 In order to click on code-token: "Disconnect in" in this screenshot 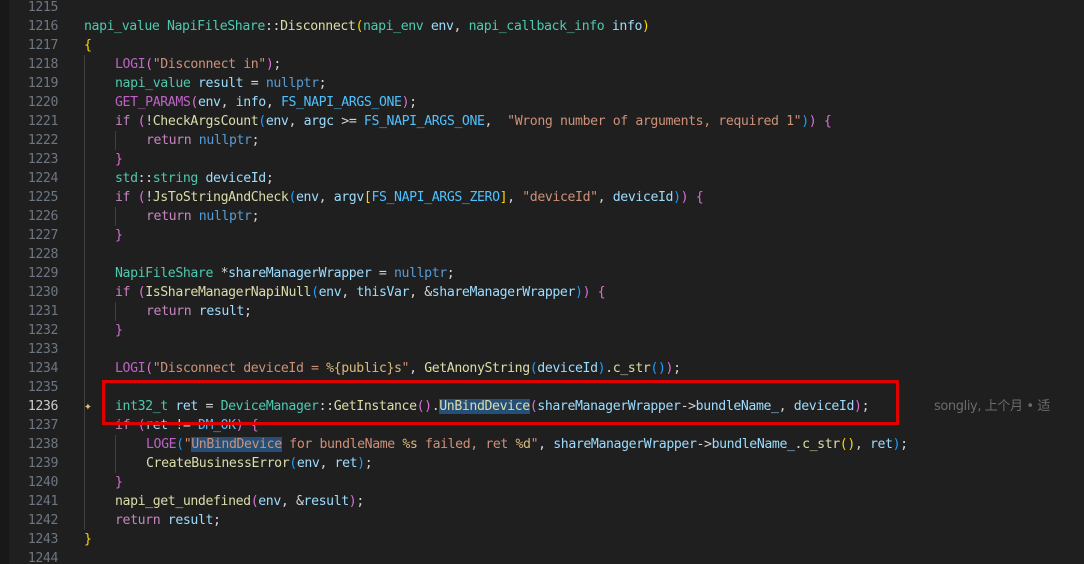, I will do `click(209, 64)`.